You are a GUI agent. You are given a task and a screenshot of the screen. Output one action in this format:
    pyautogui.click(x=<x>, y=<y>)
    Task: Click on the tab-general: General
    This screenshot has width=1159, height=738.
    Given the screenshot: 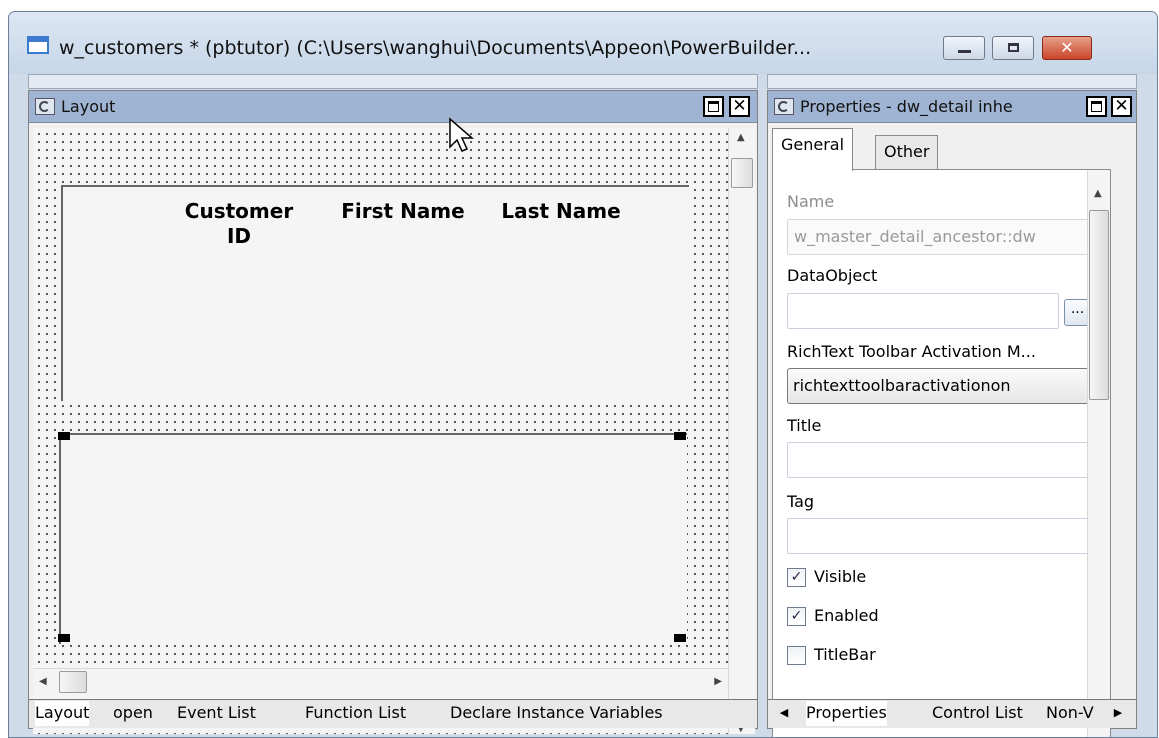 What is the action you would take?
    pyautogui.click(x=813, y=149)
    